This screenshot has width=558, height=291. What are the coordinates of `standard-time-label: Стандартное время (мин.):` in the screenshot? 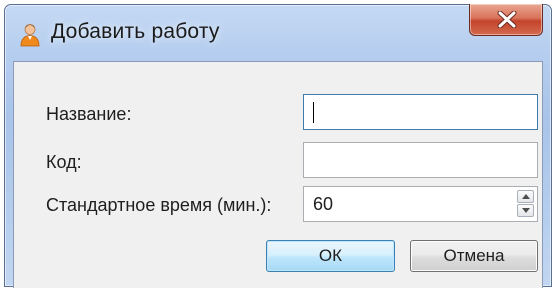 It's located at (159, 205).